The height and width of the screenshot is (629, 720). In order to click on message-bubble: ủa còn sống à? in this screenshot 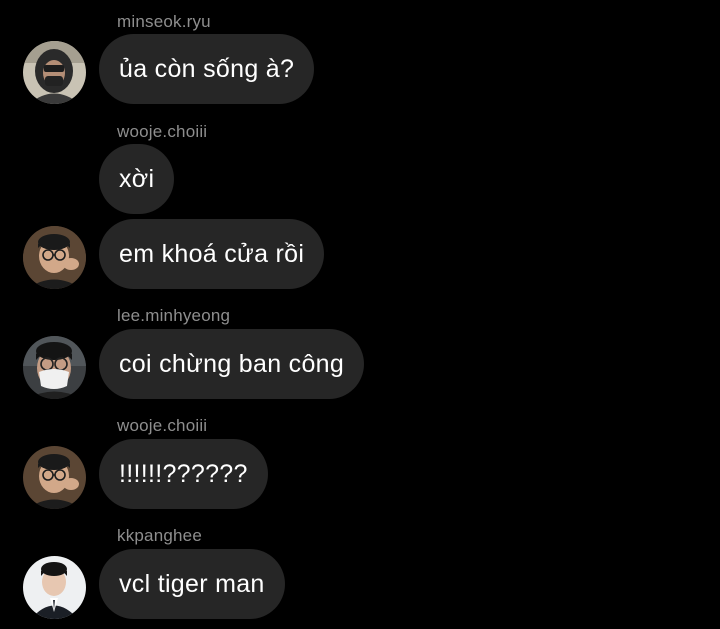, I will do `click(199, 69)`.